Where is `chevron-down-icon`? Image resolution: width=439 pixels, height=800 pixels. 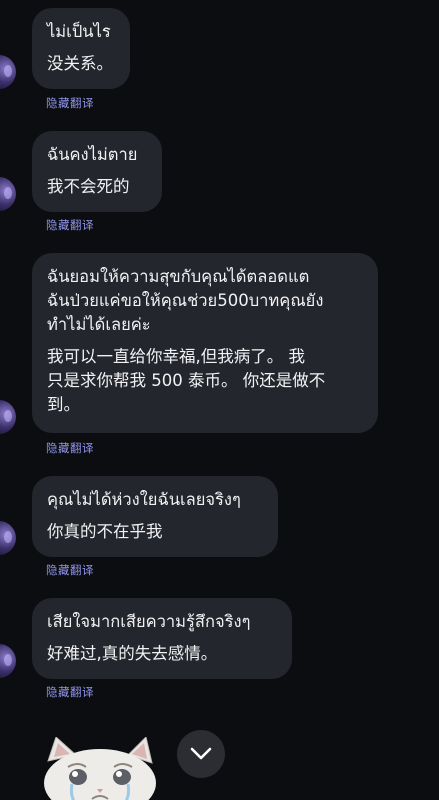
chevron-down-icon is located at coordinates (201, 753).